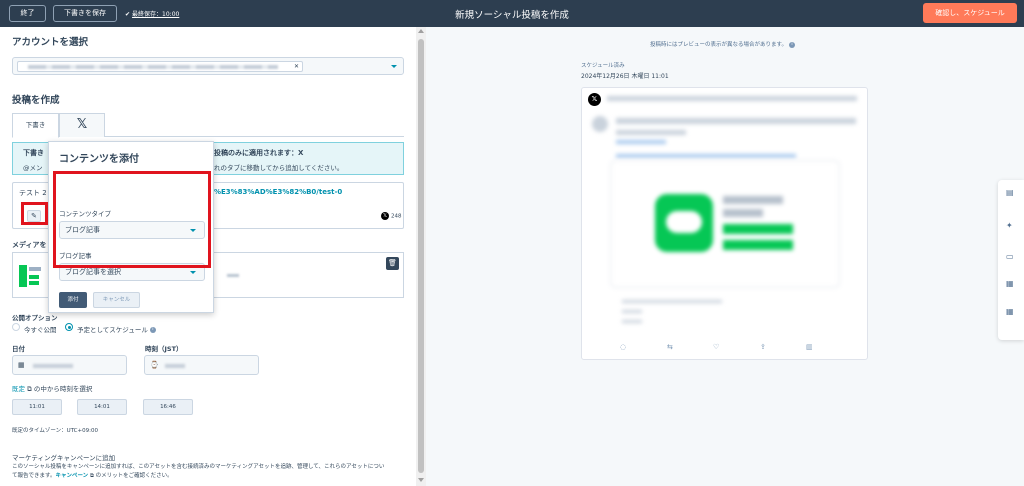 The width and height of the screenshot is (1024, 486). I want to click on scrollbar-thumb, so click(421, 256).